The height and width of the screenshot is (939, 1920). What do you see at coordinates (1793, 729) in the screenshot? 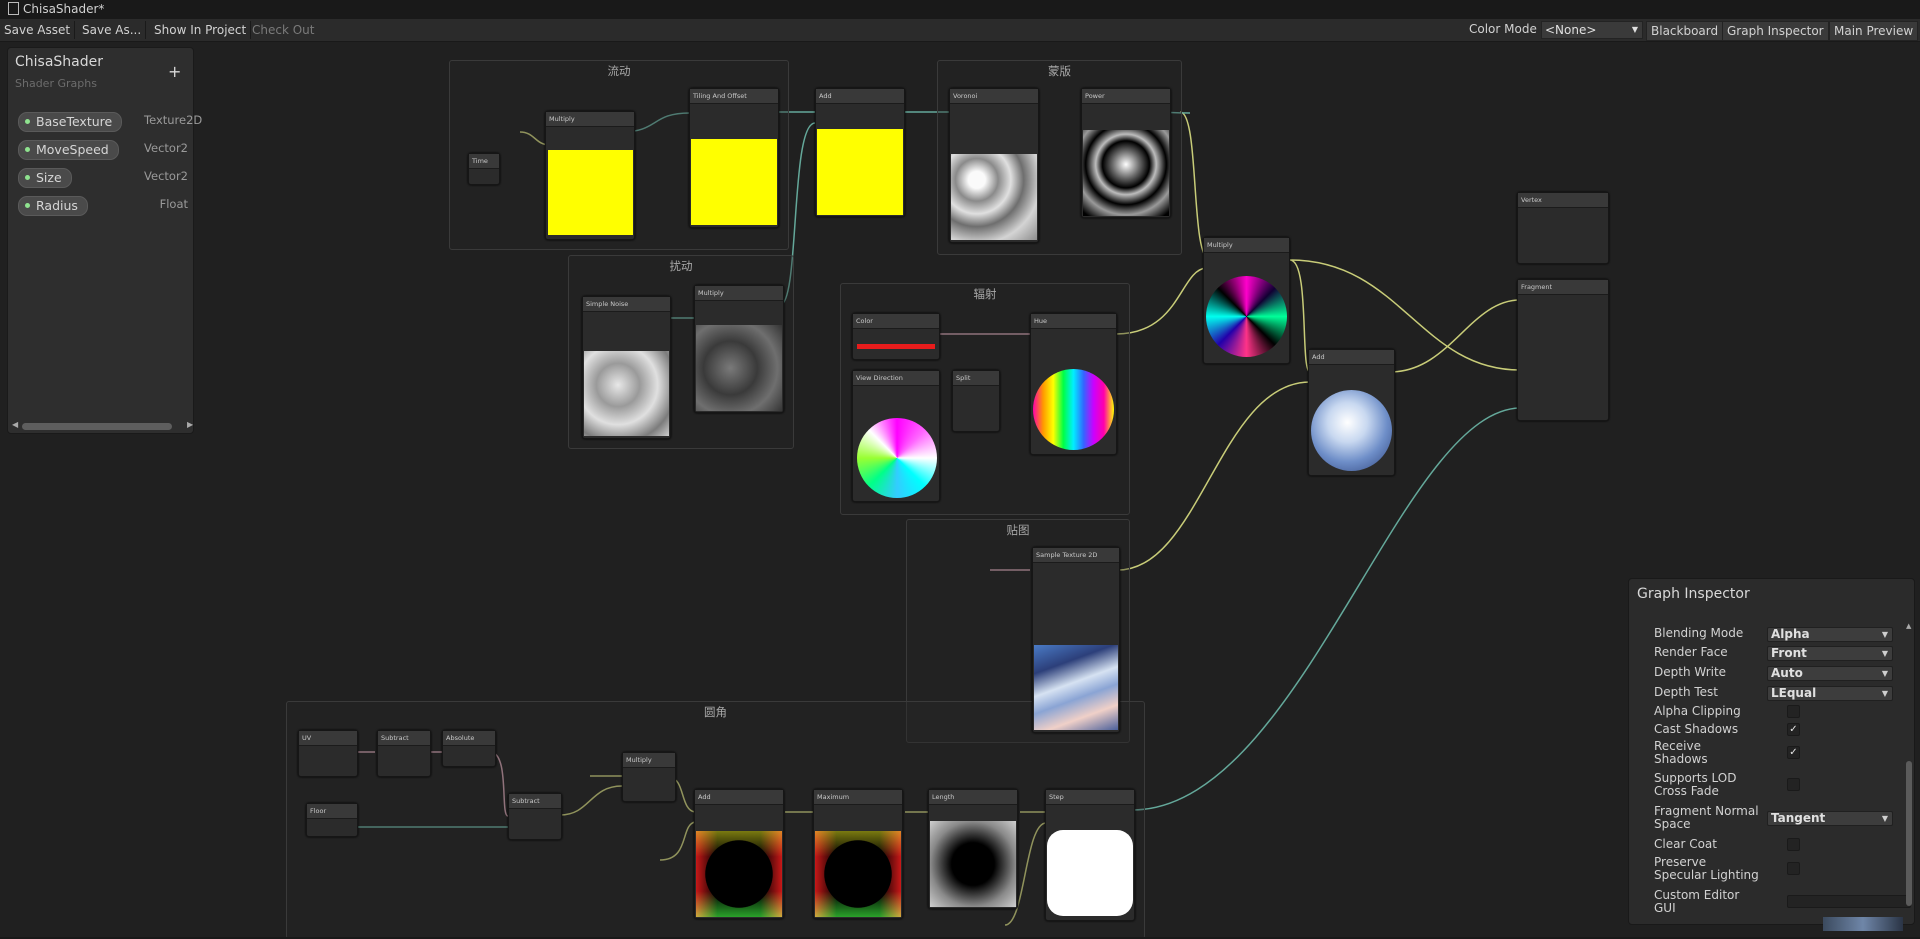
I see `cast-shadows-checkbox: ✓` at bounding box center [1793, 729].